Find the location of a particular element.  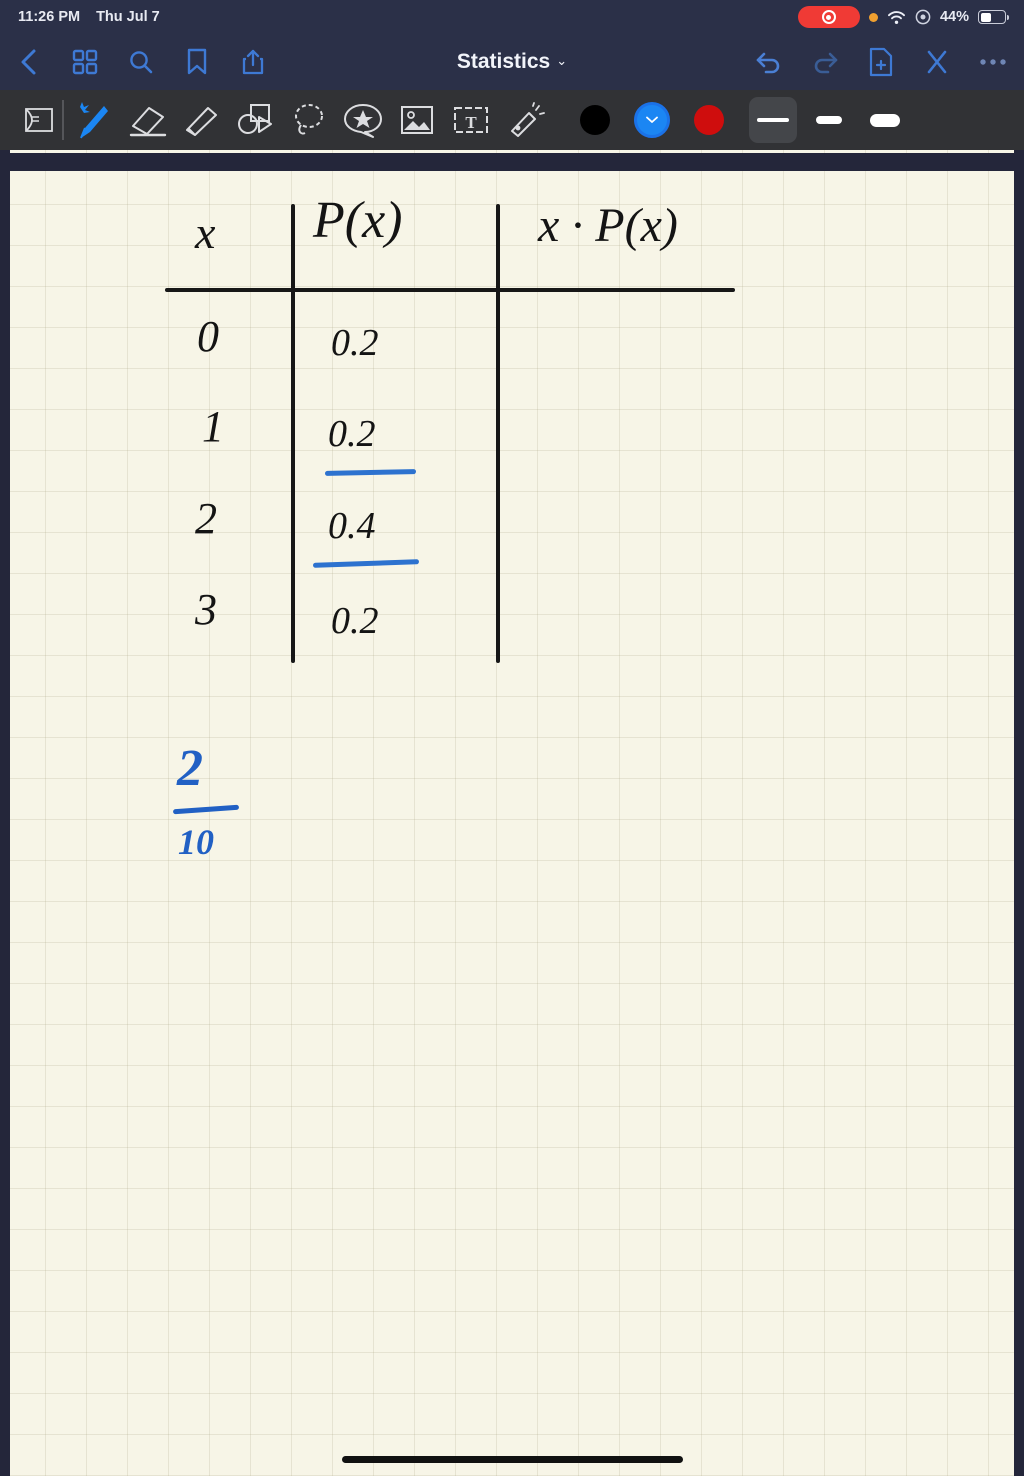

table-cell-px-2: 0.4 is located at coordinates (352, 526).